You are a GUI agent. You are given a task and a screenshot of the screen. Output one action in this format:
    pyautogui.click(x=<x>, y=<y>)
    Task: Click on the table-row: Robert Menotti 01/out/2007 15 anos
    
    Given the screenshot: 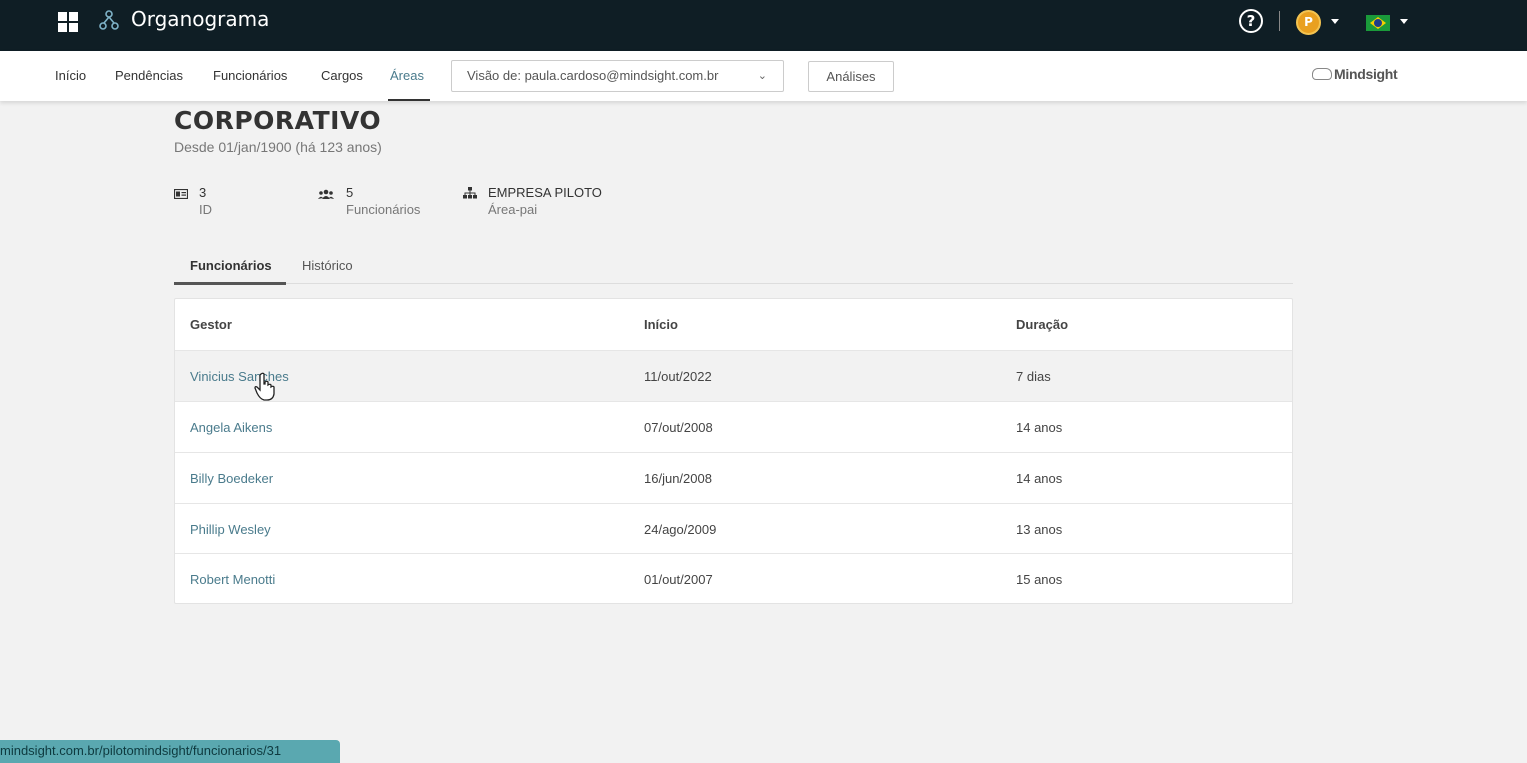 What is the action you would take?
    pyautogui.click(x=733, y=578)
    